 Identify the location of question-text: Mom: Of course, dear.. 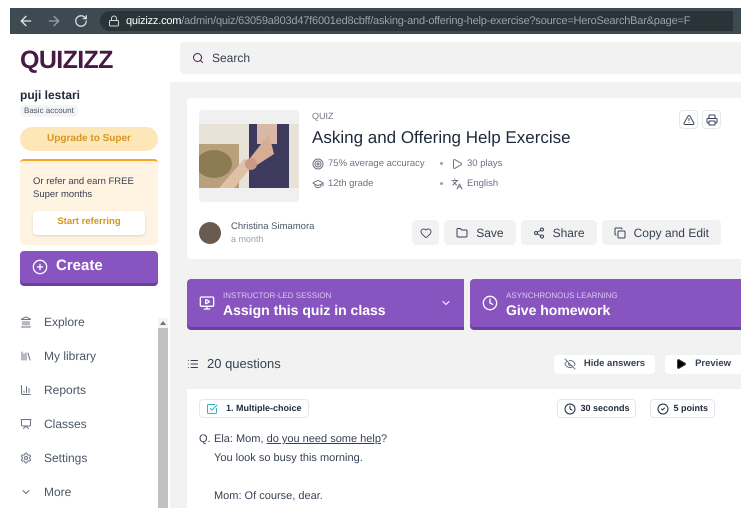
(269, 496).